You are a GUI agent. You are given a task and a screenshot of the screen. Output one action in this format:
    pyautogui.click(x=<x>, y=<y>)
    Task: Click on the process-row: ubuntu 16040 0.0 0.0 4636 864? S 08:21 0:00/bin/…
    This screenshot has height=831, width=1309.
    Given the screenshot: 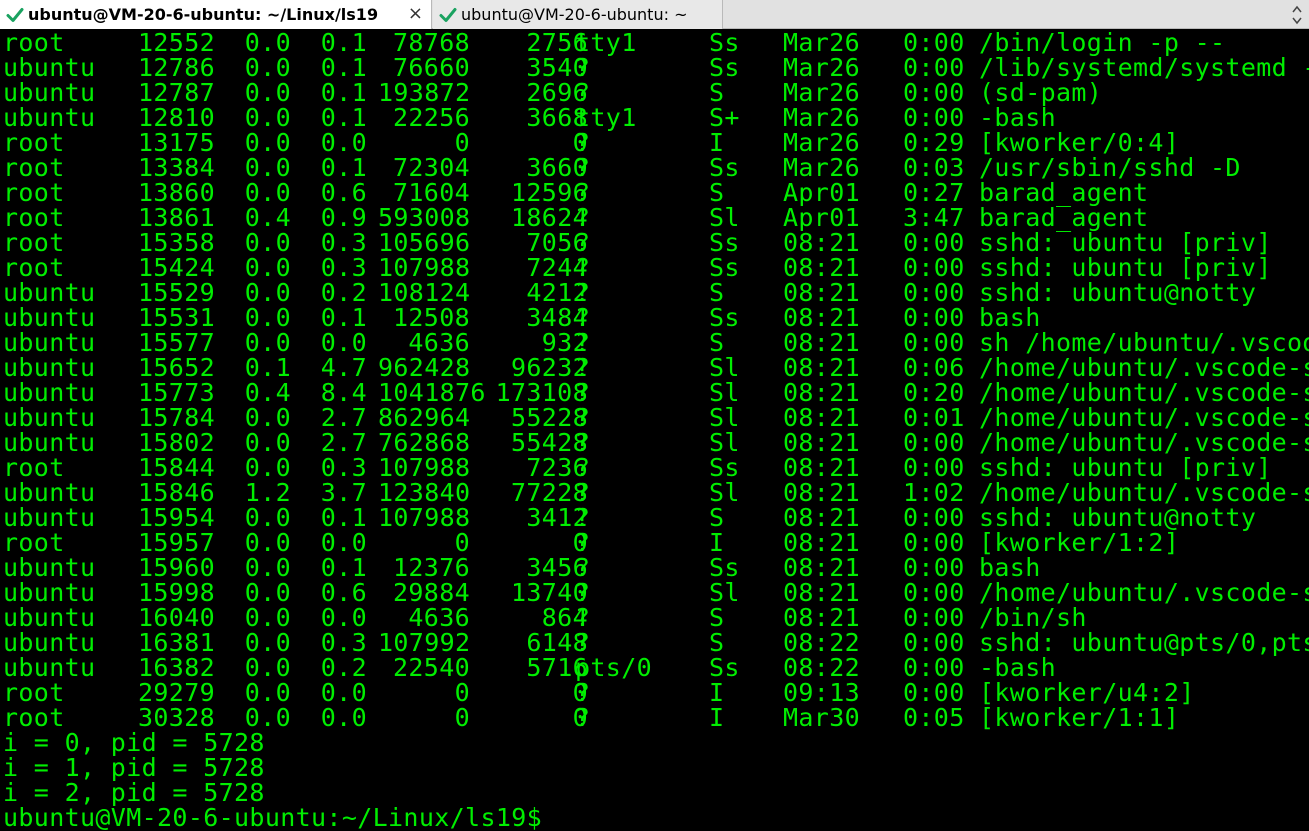 What is the action you would take?
    pyautogui.click(x=656, y=617)
    